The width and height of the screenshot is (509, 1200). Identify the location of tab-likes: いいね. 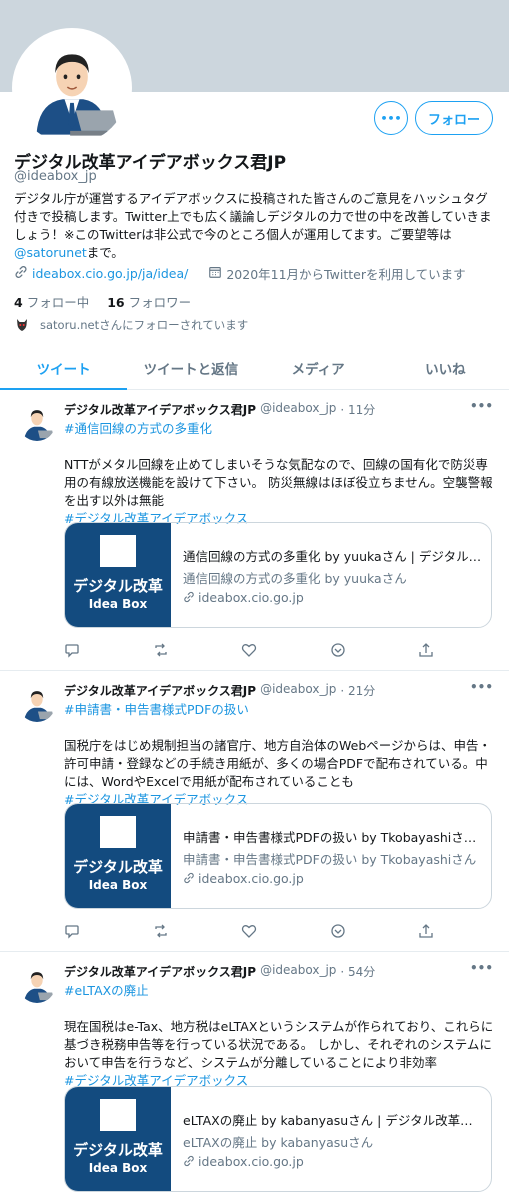
(445, 368).